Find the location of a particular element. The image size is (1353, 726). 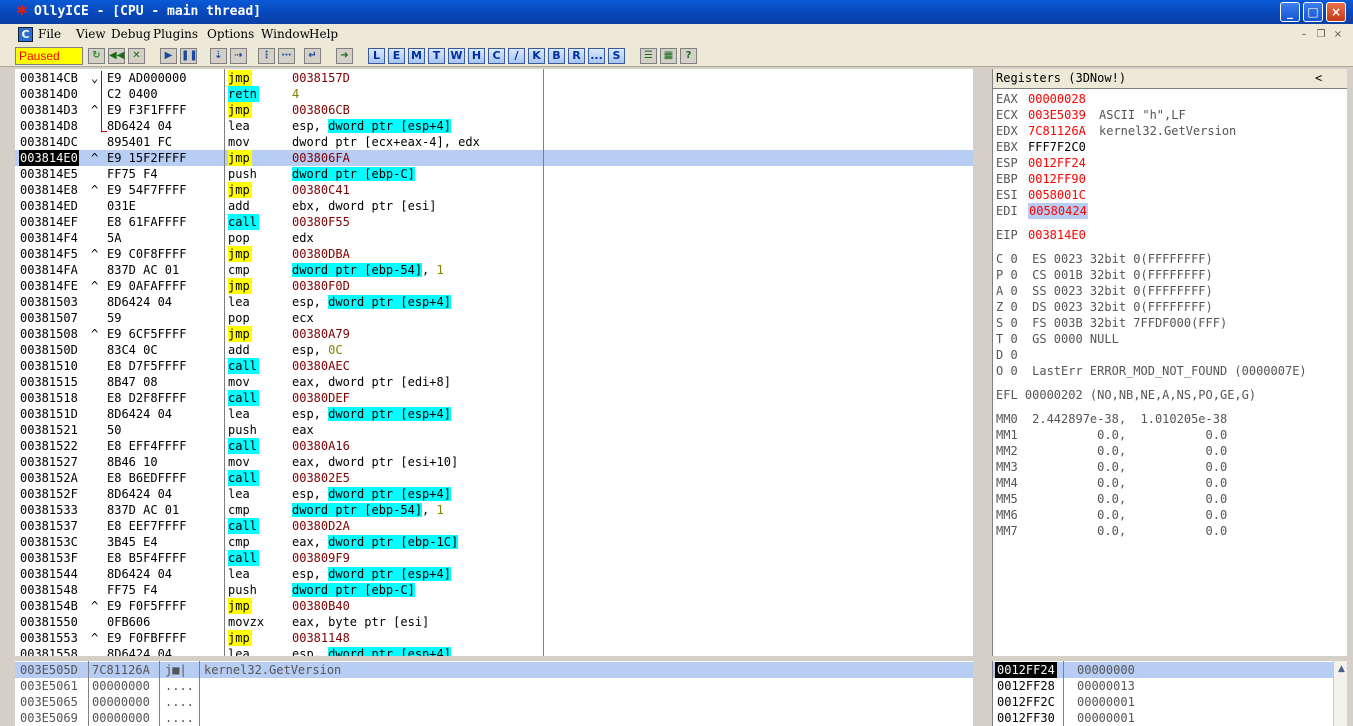

mmx-row: MM2 0.0, 0.0 is located at coordinates (1171, 451).